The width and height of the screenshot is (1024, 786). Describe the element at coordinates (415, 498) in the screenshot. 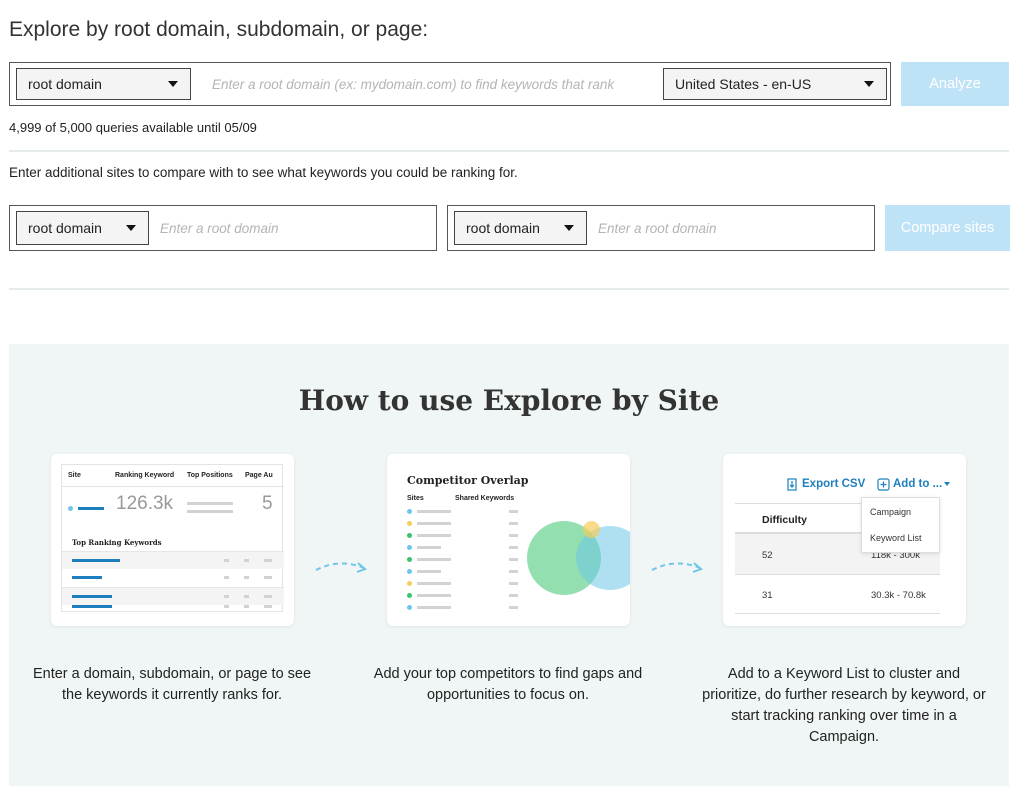

I see `preview-col: Sites` at that location.